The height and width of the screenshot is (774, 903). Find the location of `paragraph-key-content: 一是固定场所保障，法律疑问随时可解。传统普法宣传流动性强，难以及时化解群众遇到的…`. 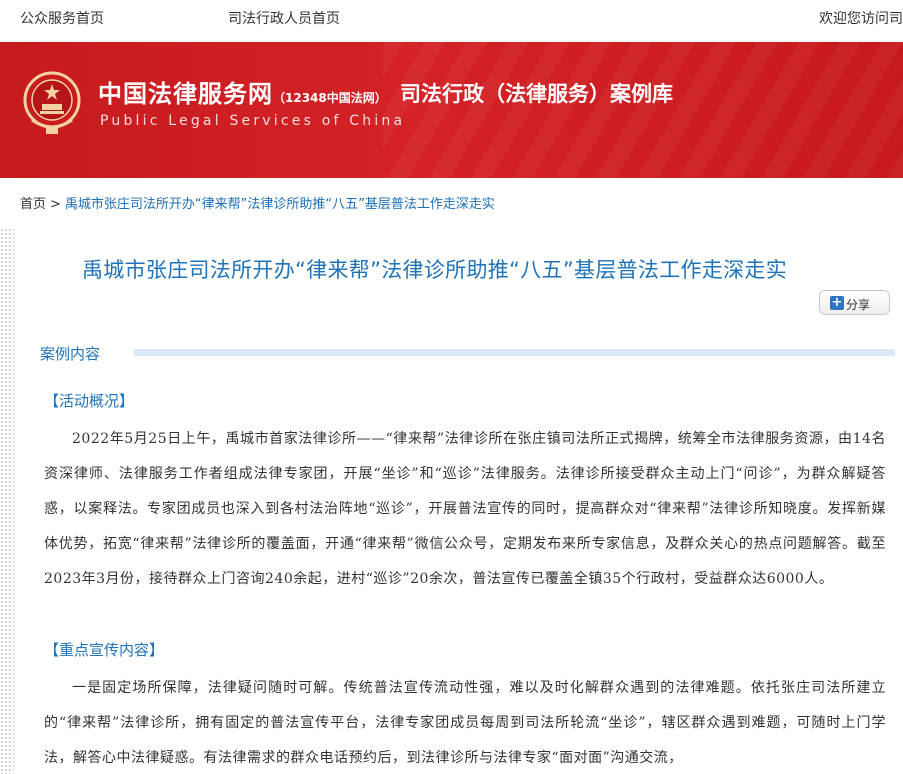

paragraph-key-content: 一是固定场所保障，法律疑问随时可解。传统普法宣传流动性强，难以及时化解群众遇到的… is located at coordinates (465, 723).